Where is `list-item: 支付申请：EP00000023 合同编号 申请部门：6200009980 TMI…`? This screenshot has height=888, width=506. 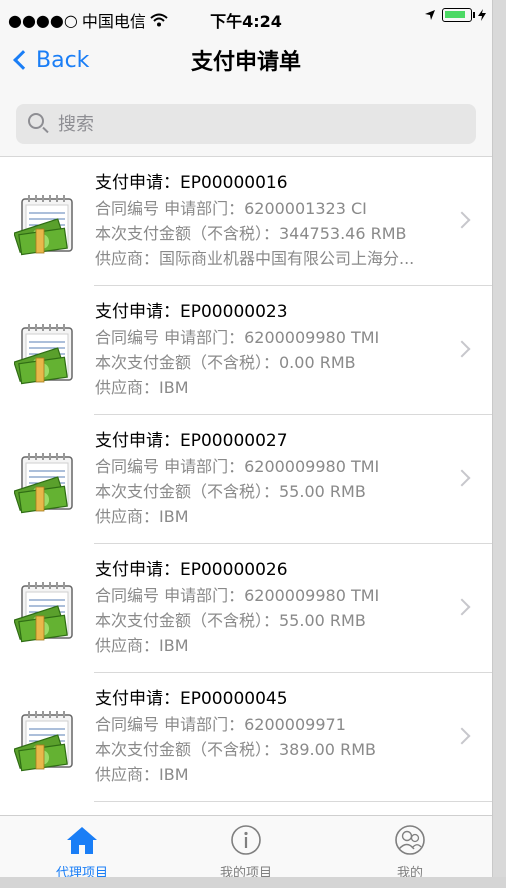 list-item: 支付申请：EP00000023 合同编号 申请部门：6200009980 TMI… is located at coordinates (246, 350).